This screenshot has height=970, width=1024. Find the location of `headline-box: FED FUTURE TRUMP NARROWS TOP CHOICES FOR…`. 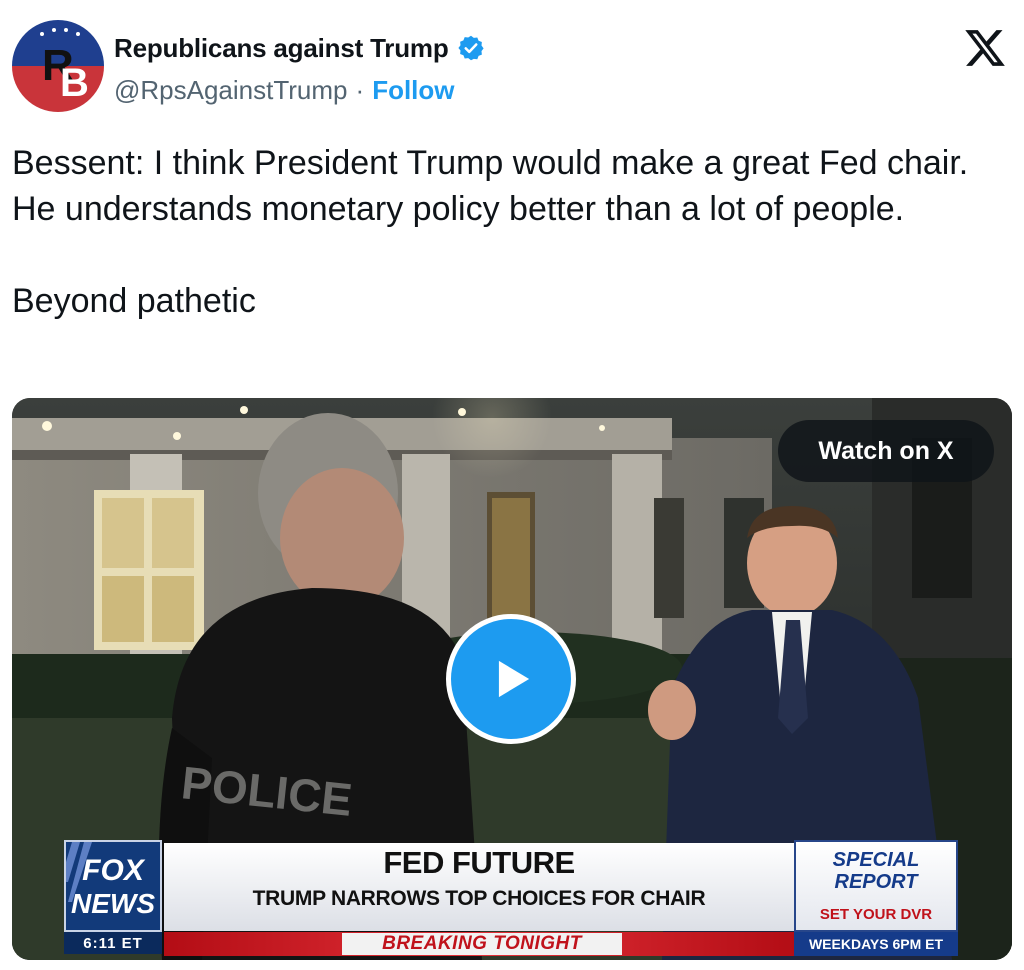

headline-box: FED FUTURE TRUMP NARROWS TOP CHOICES FOR… is located at coordinates (479, 887).